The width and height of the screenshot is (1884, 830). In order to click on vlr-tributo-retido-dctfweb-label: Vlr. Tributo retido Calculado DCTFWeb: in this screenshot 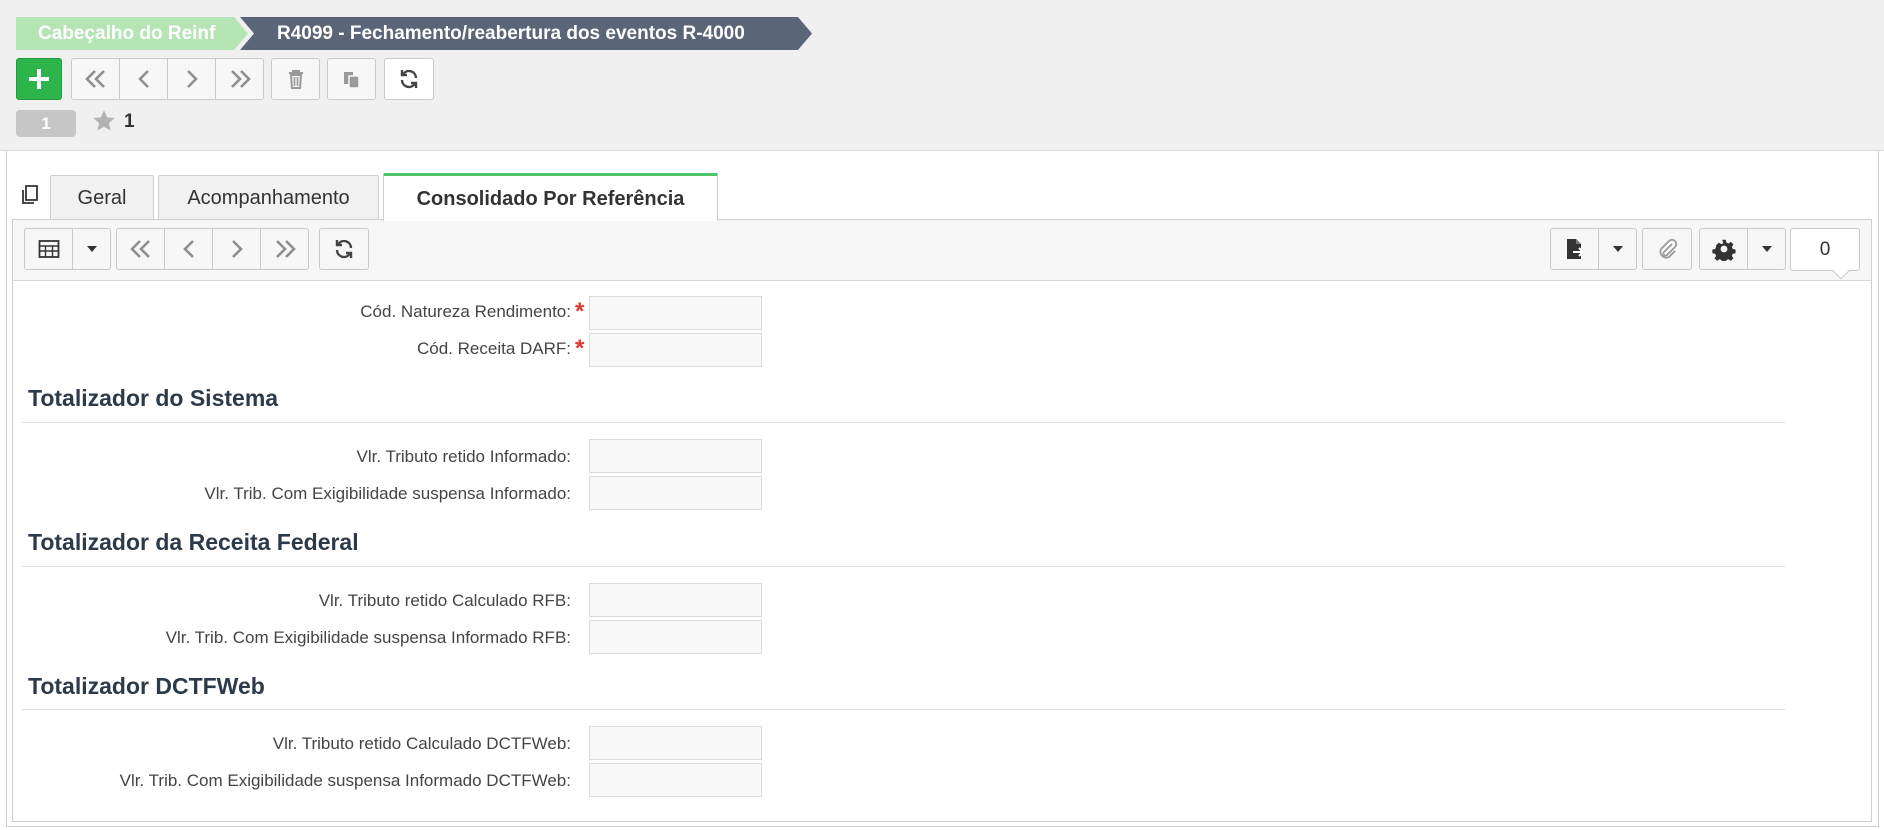, I will do `click(421, 743)`.